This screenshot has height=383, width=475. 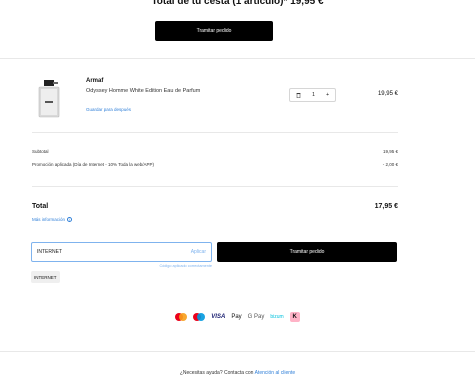 I want to click on product-price: 19,95 €, so click(x=387, y=94).